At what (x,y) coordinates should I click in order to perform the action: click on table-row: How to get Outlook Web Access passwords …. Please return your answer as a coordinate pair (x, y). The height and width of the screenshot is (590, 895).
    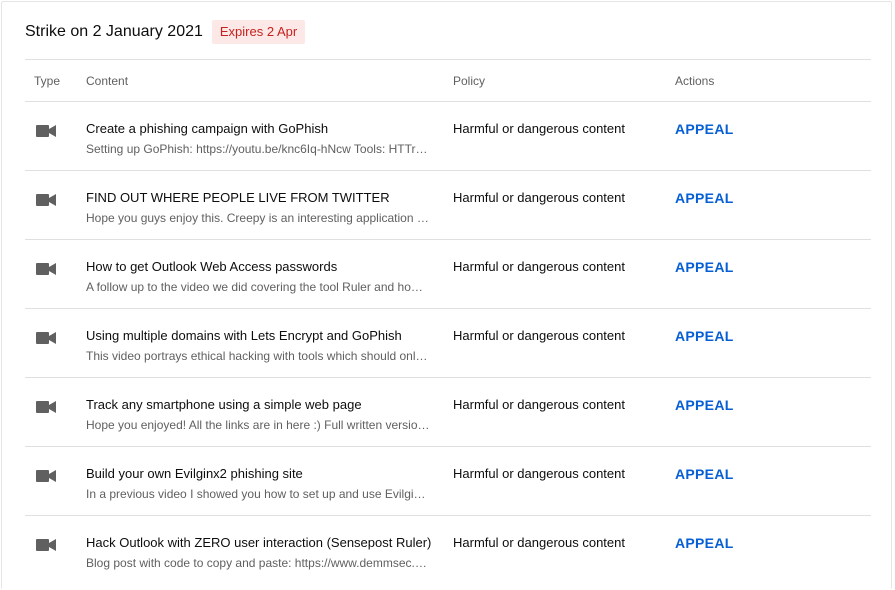
    Looking at the image, I should click on (448, 273).